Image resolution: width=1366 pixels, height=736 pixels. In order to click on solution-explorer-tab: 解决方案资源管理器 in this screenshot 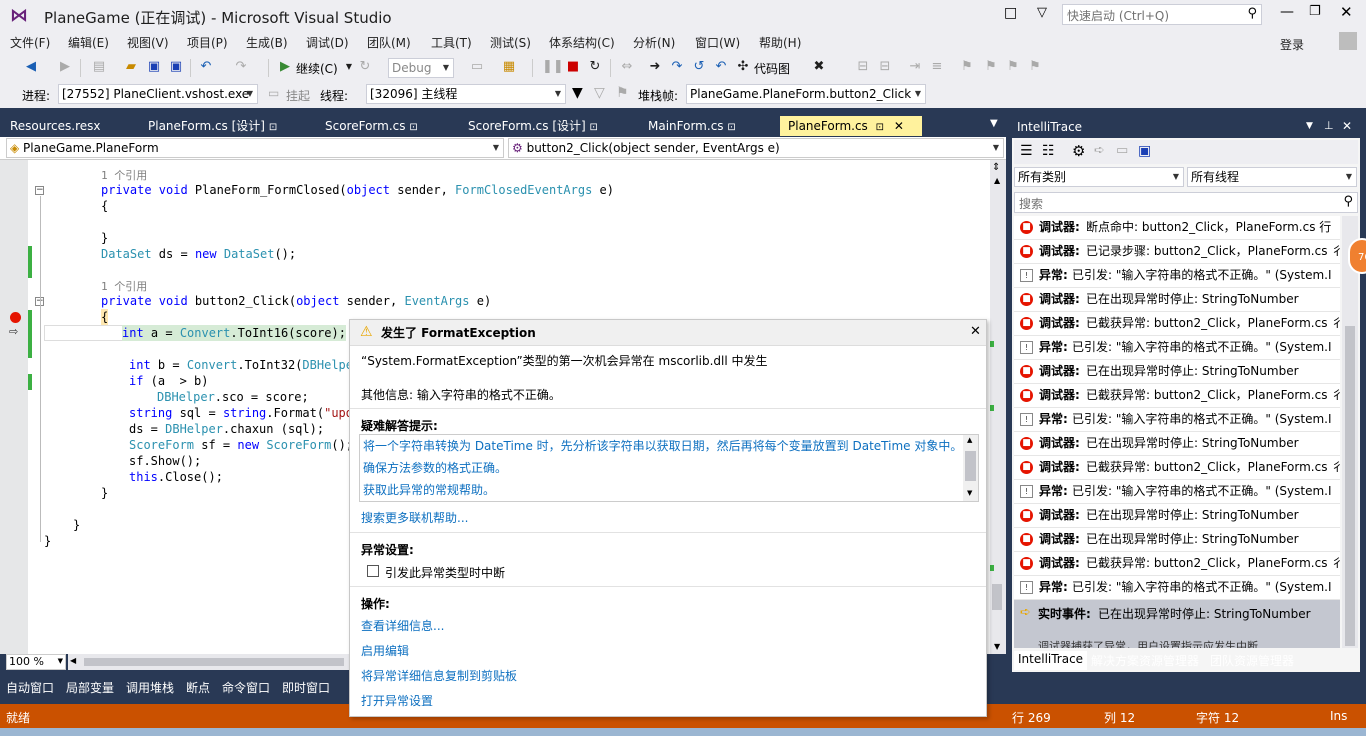, I will do `click(1145, 660)`.